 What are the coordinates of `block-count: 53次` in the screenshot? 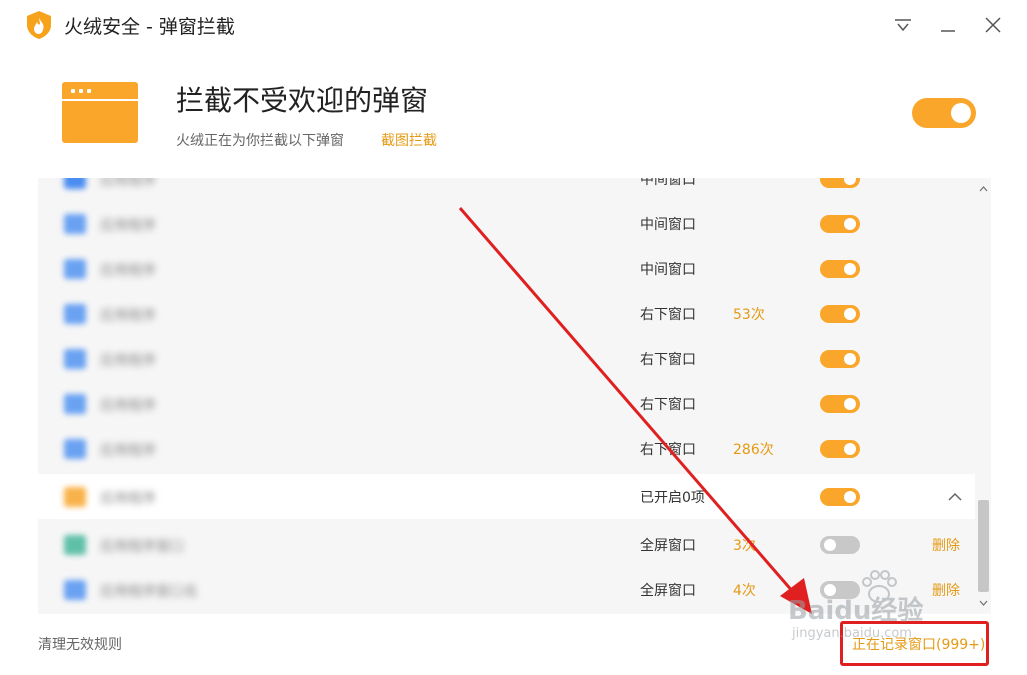 It's located at (749, 315).